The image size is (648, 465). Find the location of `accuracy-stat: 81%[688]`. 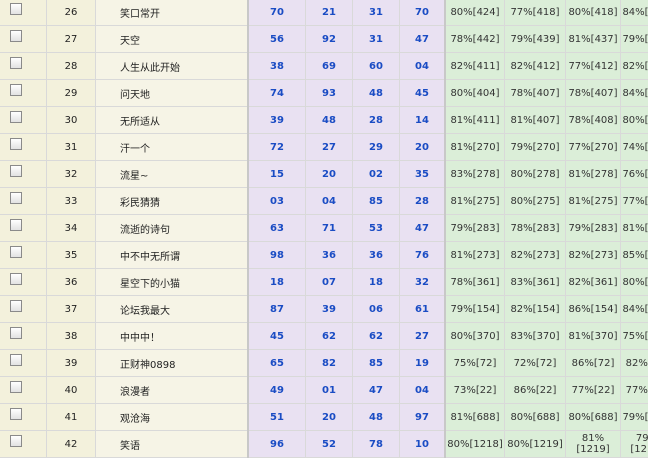

accuracy-stat: 81%[688] is located at coordinates (475, 417).